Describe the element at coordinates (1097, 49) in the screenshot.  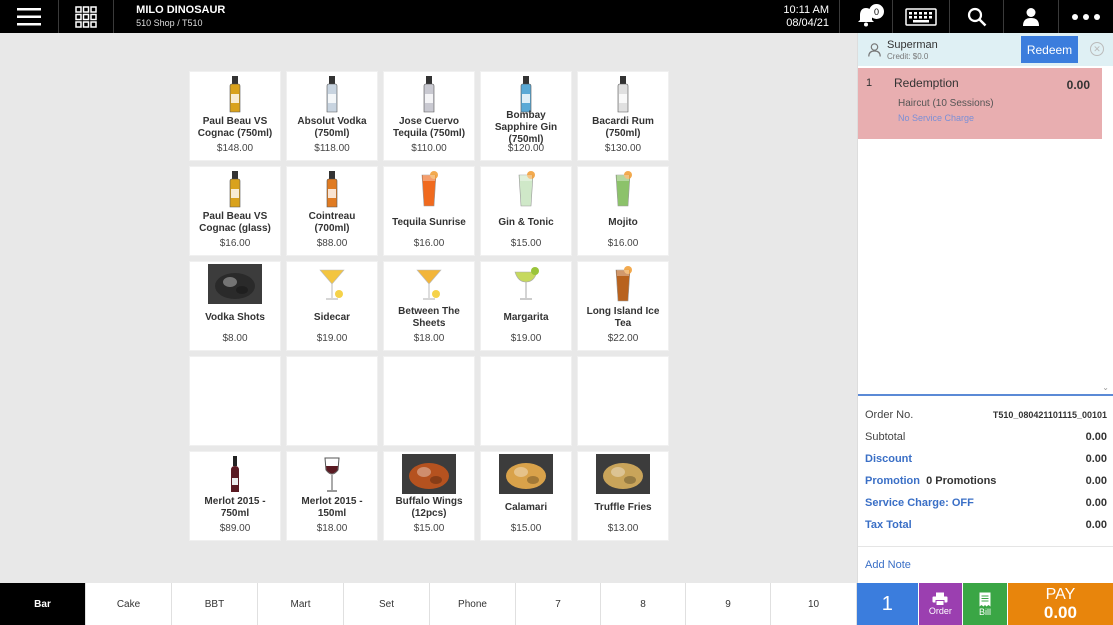
I see `remove-customer-icon: ✕` at that location.